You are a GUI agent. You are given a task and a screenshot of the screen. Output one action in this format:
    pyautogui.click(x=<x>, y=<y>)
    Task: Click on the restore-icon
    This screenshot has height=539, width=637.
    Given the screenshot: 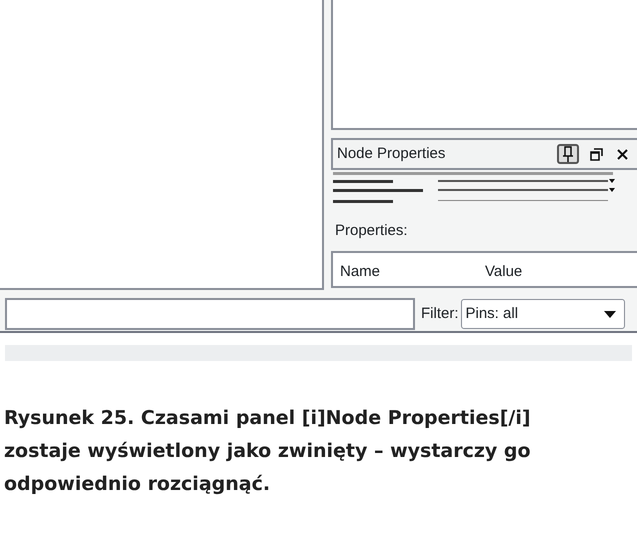 What is the action you would take?
    pyautogui.click(x=596, y=154)
    